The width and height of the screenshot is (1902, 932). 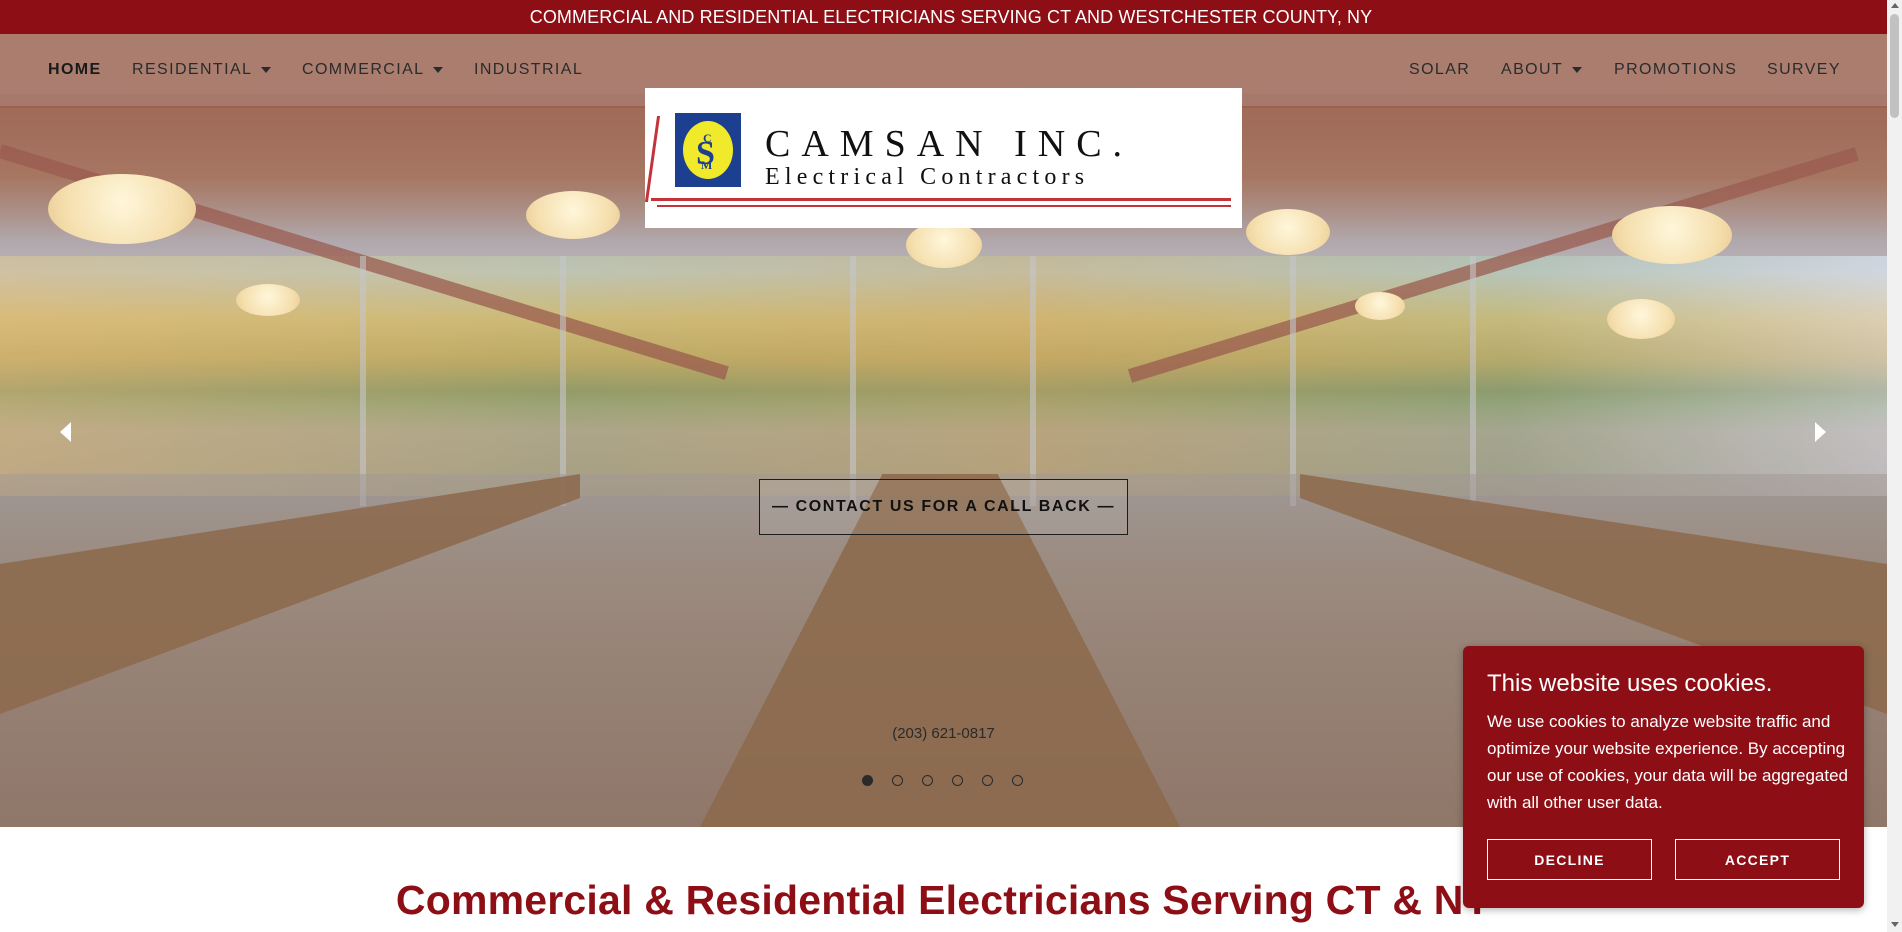 I want to click on contact-callback-button: — CONTACT US FOR A CALL BACK —, so click(x=943, y=507).